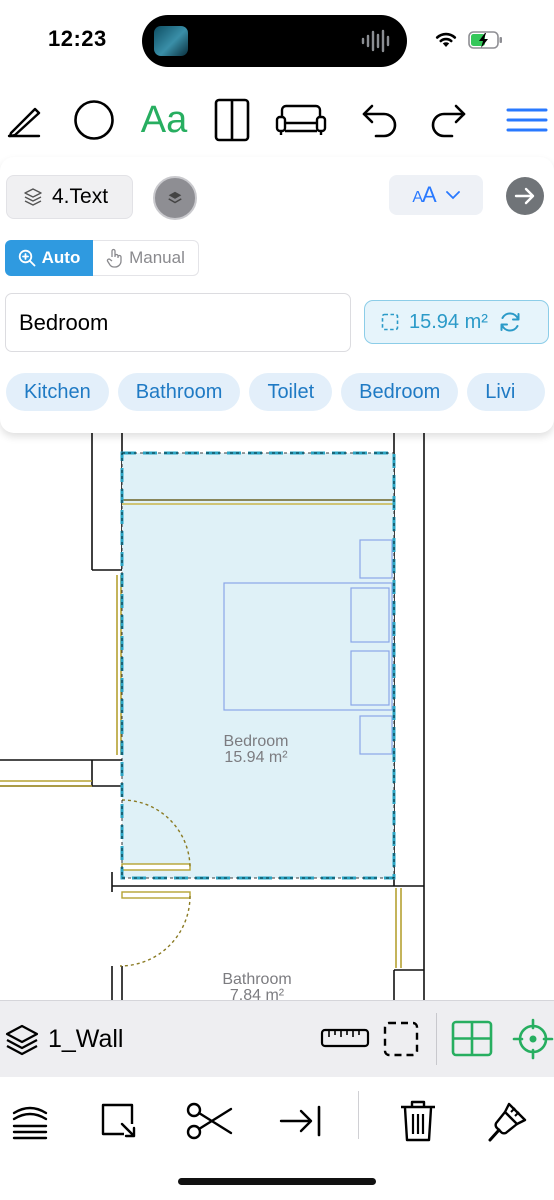 Image resolution: width=554 pixels, height=1200 pixels. I want to click on pen-tool-icon, so click(24, 122).